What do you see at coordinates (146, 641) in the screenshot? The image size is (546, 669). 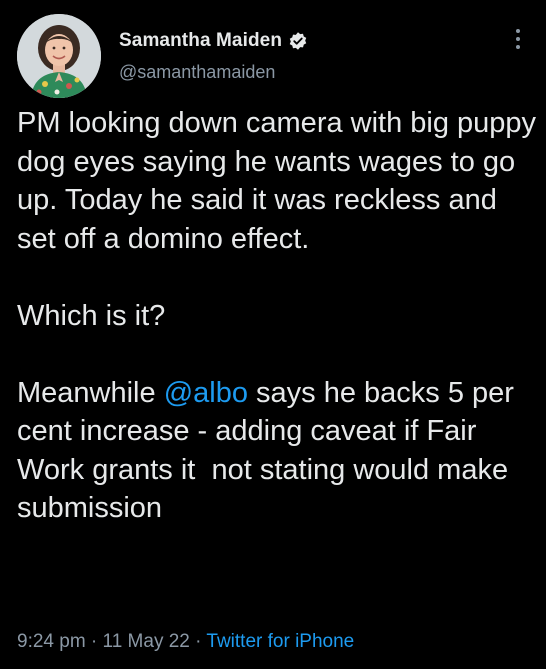 I see `tweet-date: 11 May 22` at bounding box center [146, 641].